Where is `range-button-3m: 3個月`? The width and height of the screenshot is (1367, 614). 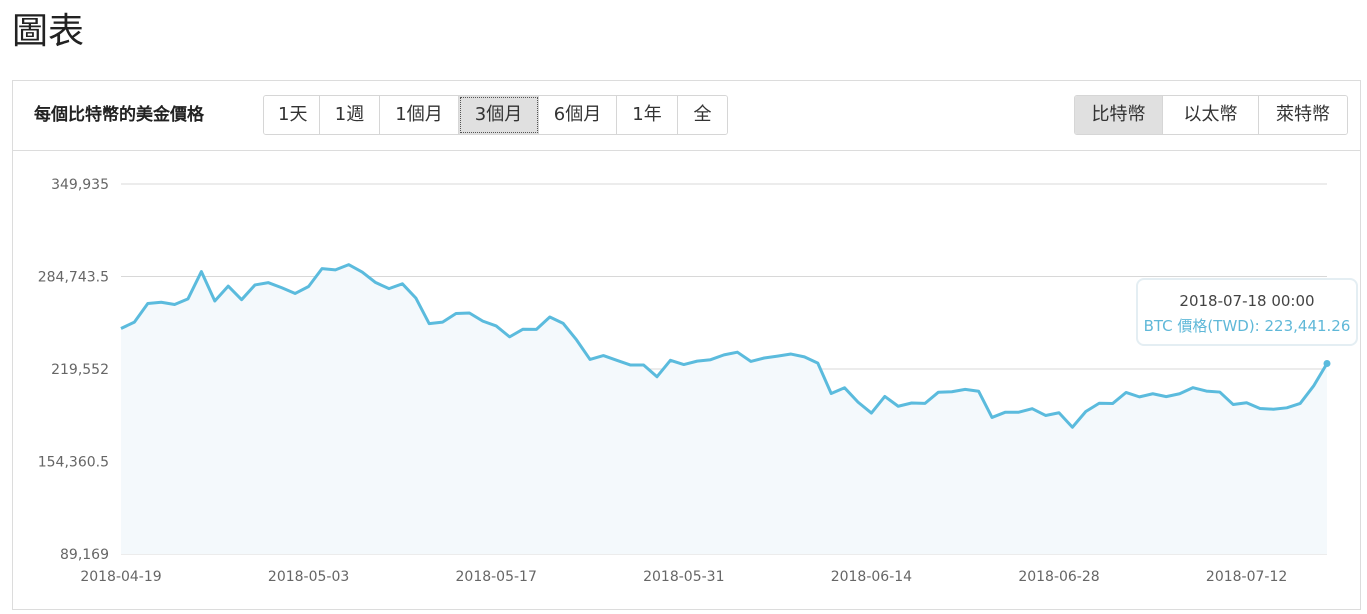 range-button-3m: 3個月 is located at coordinates (499, 115).